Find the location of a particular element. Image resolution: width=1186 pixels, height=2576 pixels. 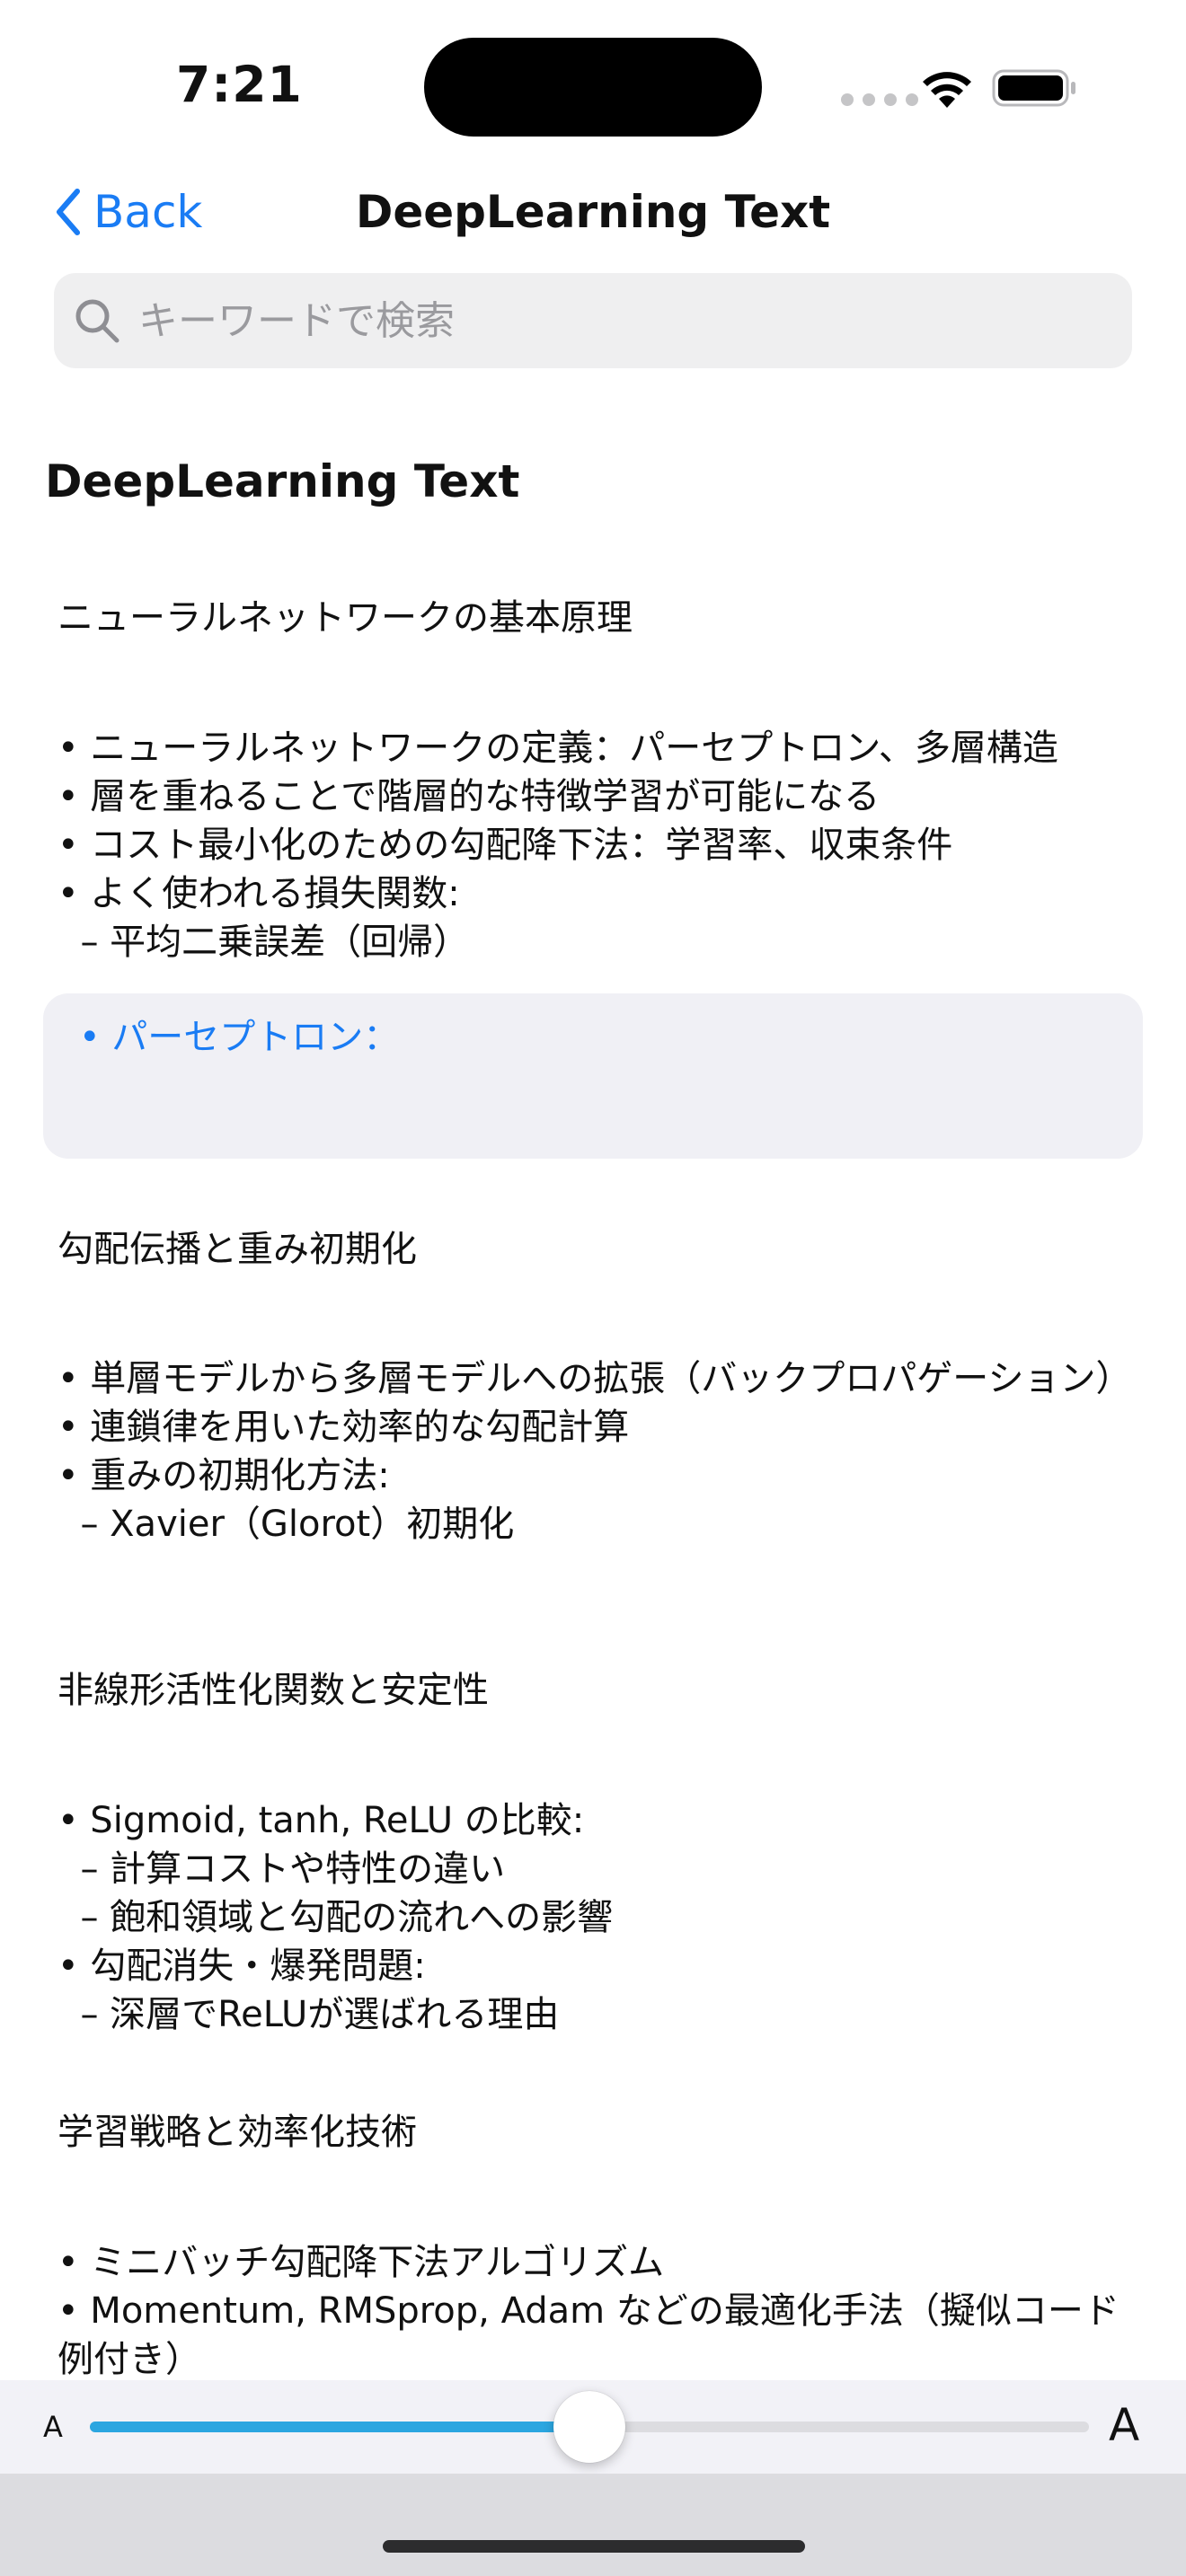

back-button: Back is located at coordinates (127, 212).